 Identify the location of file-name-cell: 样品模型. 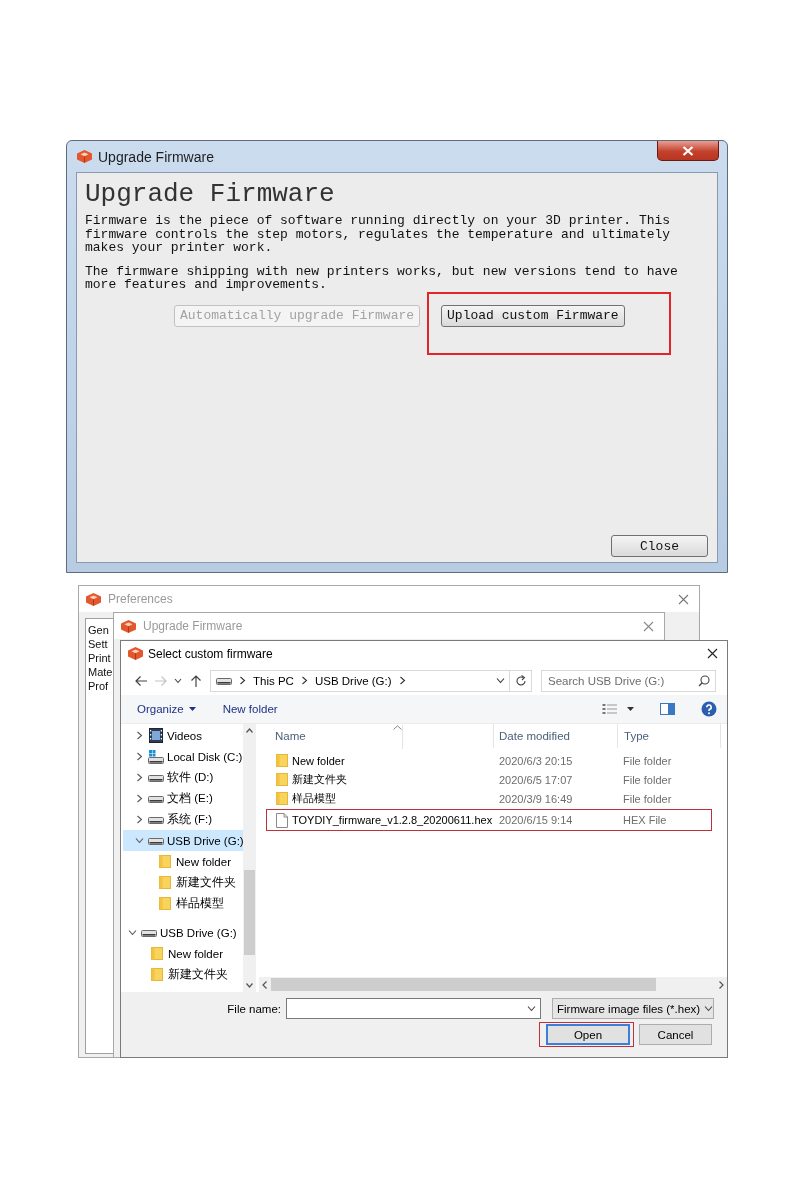
(380, 798).